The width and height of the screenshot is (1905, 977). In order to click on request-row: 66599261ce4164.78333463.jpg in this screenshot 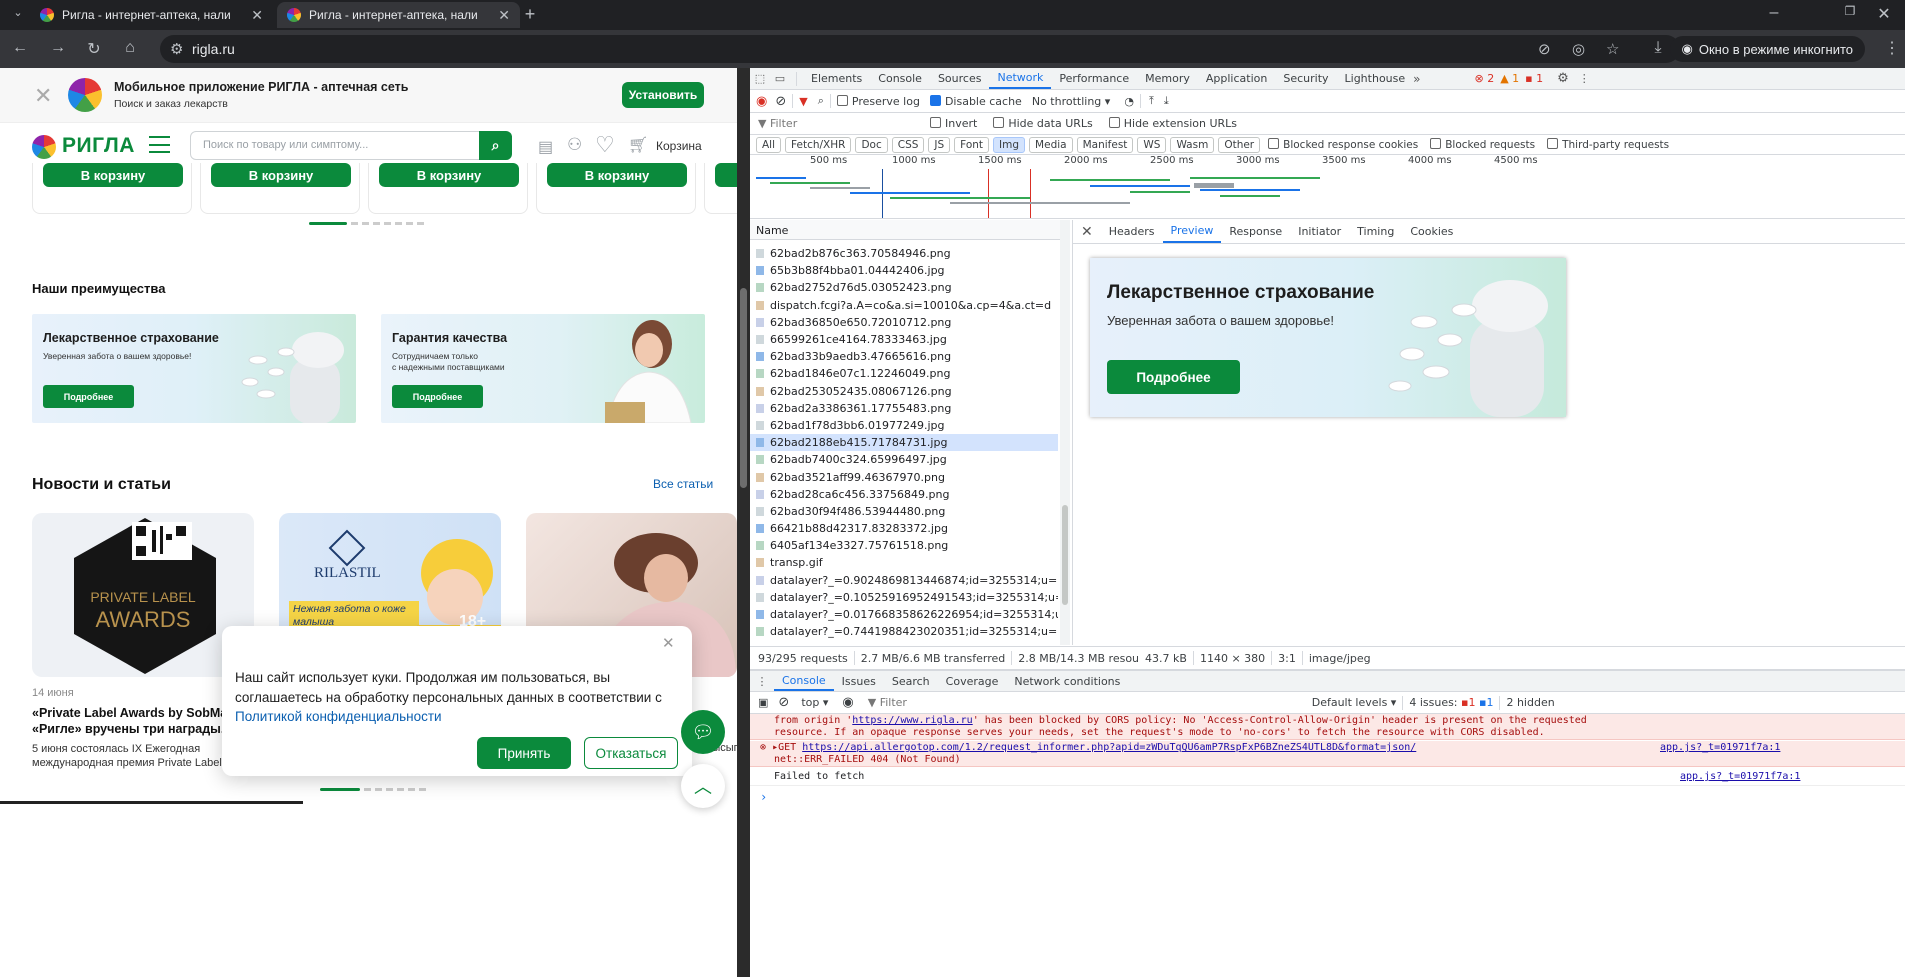, I will do `click(904, 339)`.